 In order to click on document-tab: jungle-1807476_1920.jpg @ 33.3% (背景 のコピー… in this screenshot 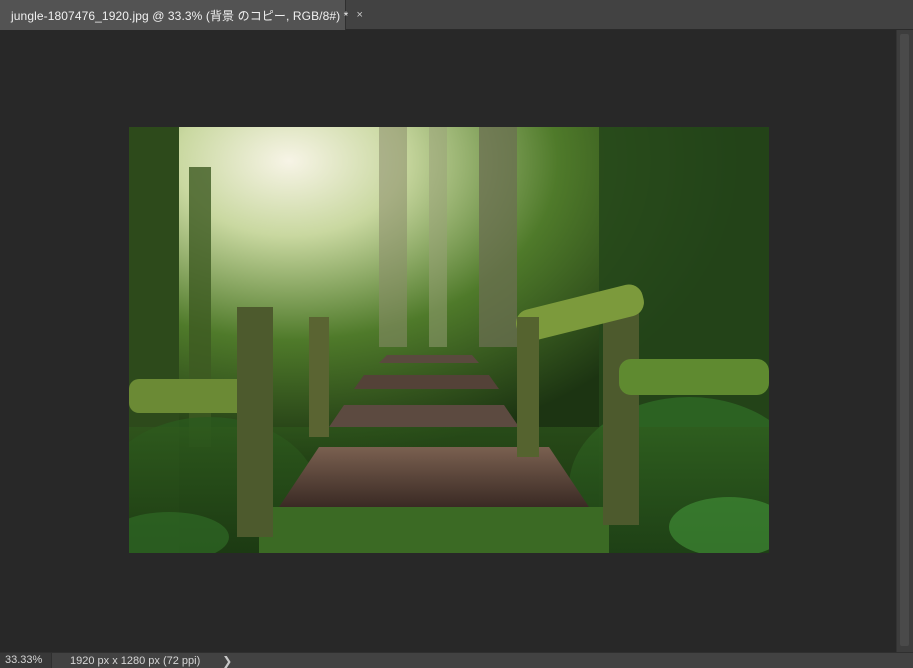, I will do `click(181, 15)`.